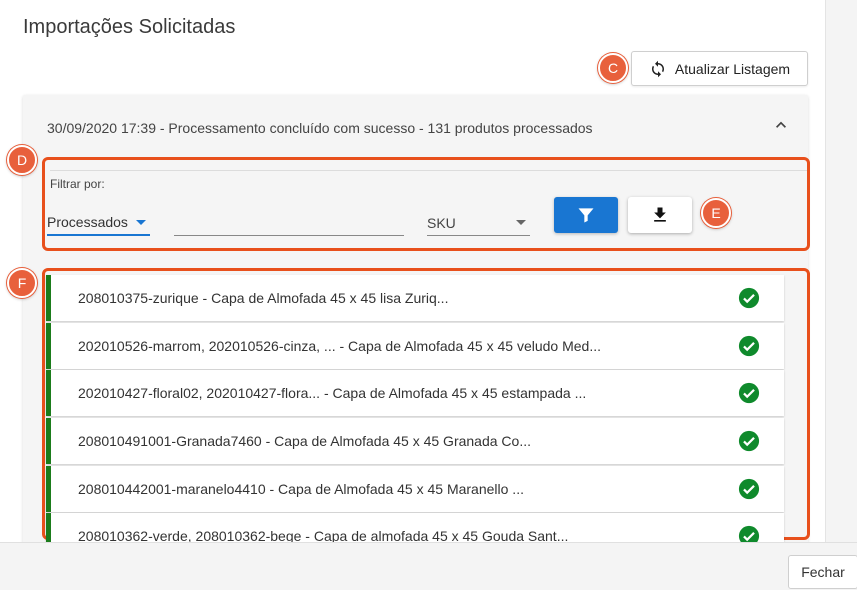 The image size is (857, 590). What do you see at coordinates (129, 27) in the screenshot?
I see `page-title: Importações Solicitadas` at bounding box center [129, 27].